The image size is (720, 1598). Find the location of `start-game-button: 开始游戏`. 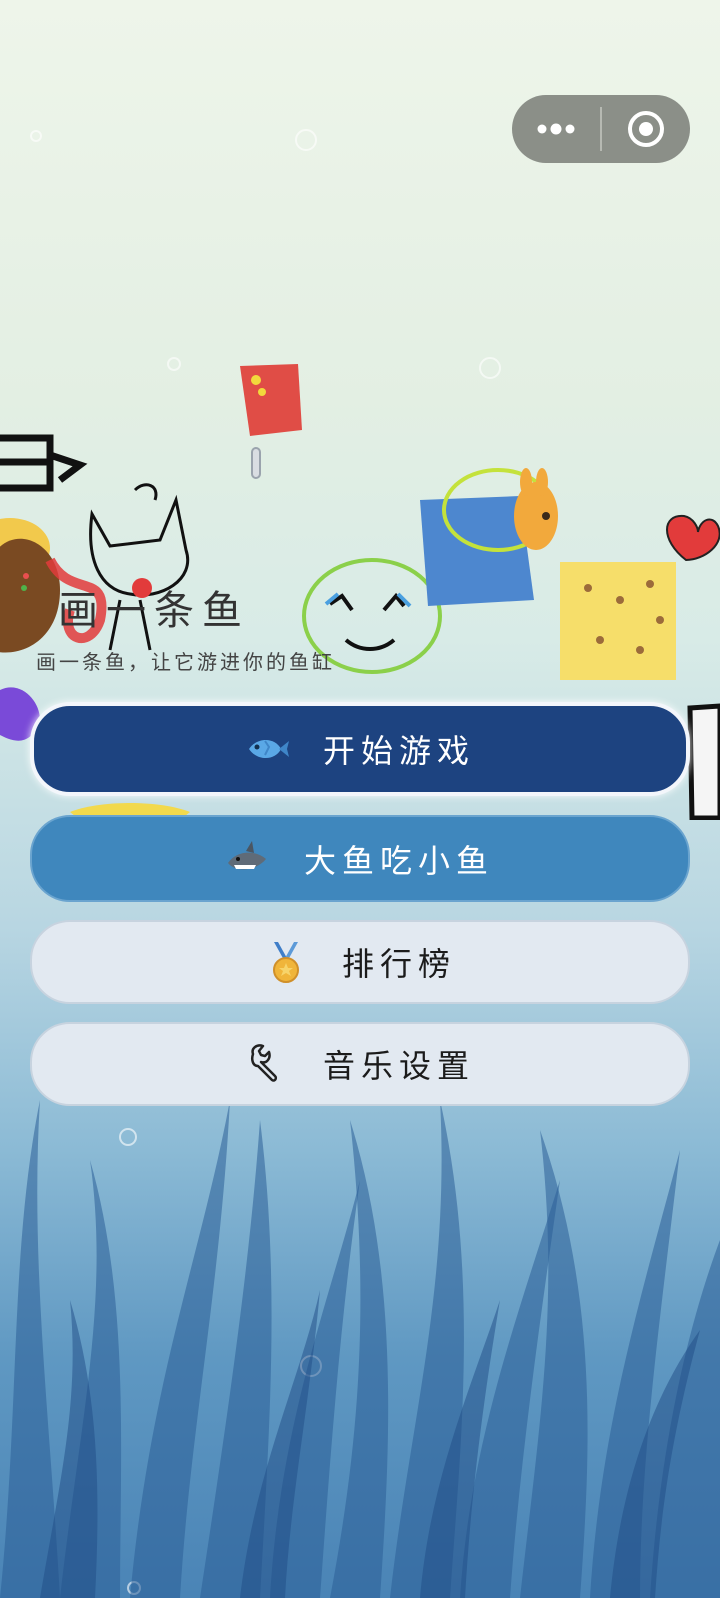

start-game-button: 开始游戏 is located at coordinates (360, 749).